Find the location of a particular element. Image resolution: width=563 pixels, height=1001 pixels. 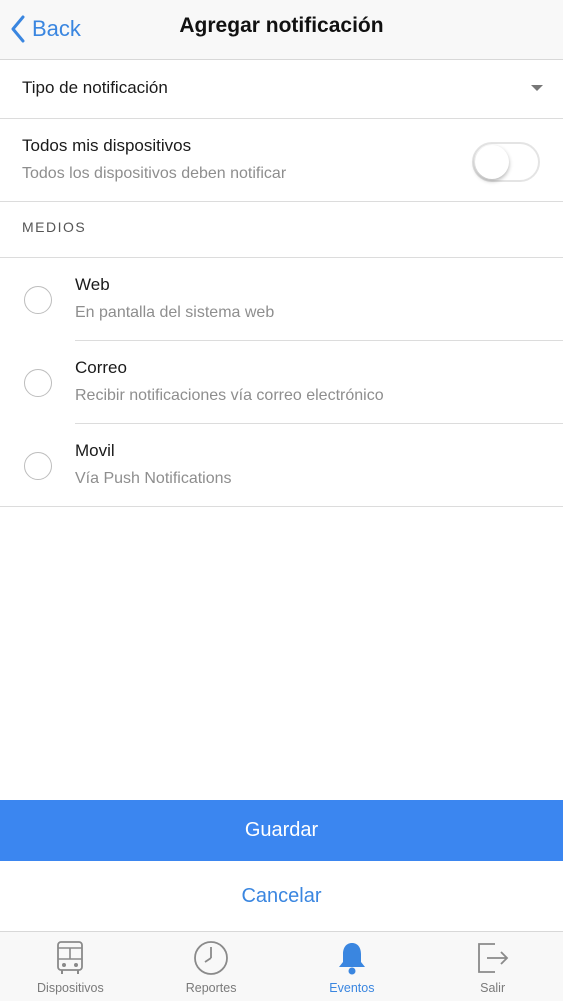

tab-label: Eventos is located at coordinates (352, 988).